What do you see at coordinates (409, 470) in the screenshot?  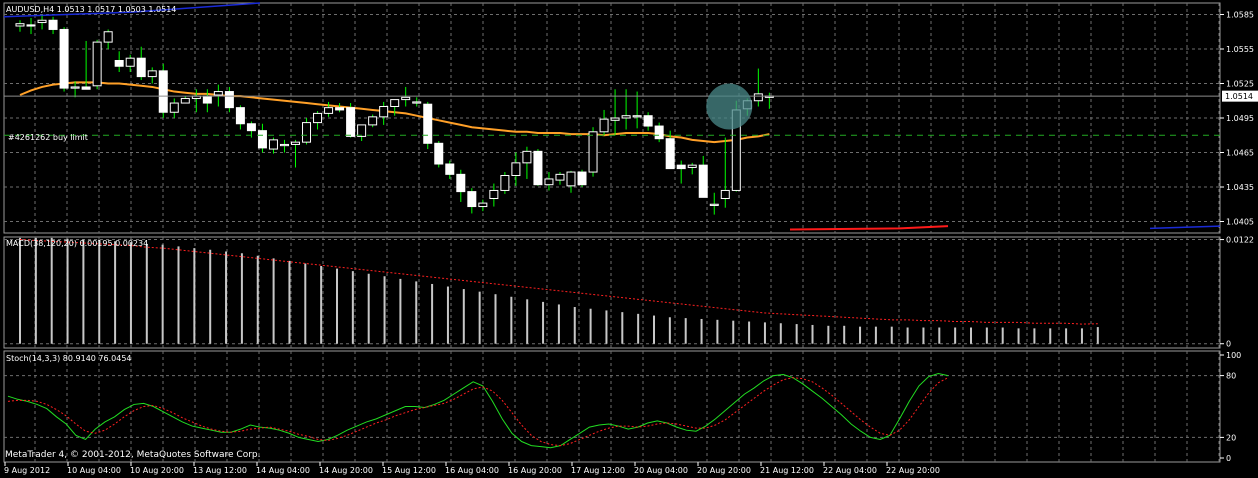 I see `time-tick-label: 15 Aug 12:00` at bounding box center [409, 470].